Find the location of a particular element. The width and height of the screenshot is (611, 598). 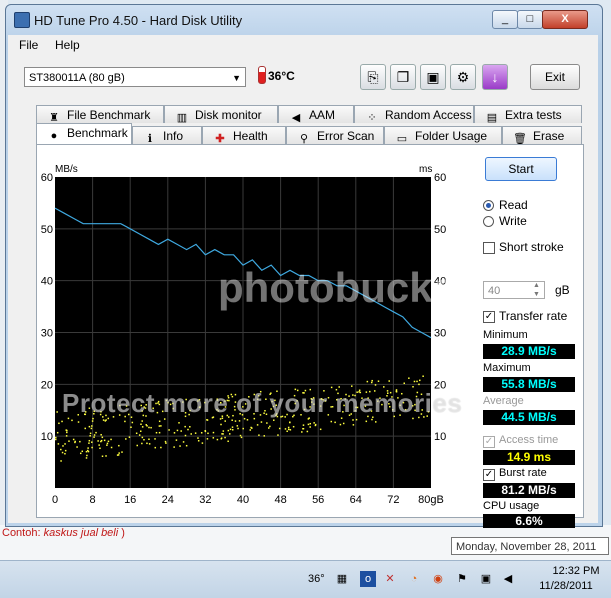

tab-aam: ◀ AAM is located at coordinates (316, 114).